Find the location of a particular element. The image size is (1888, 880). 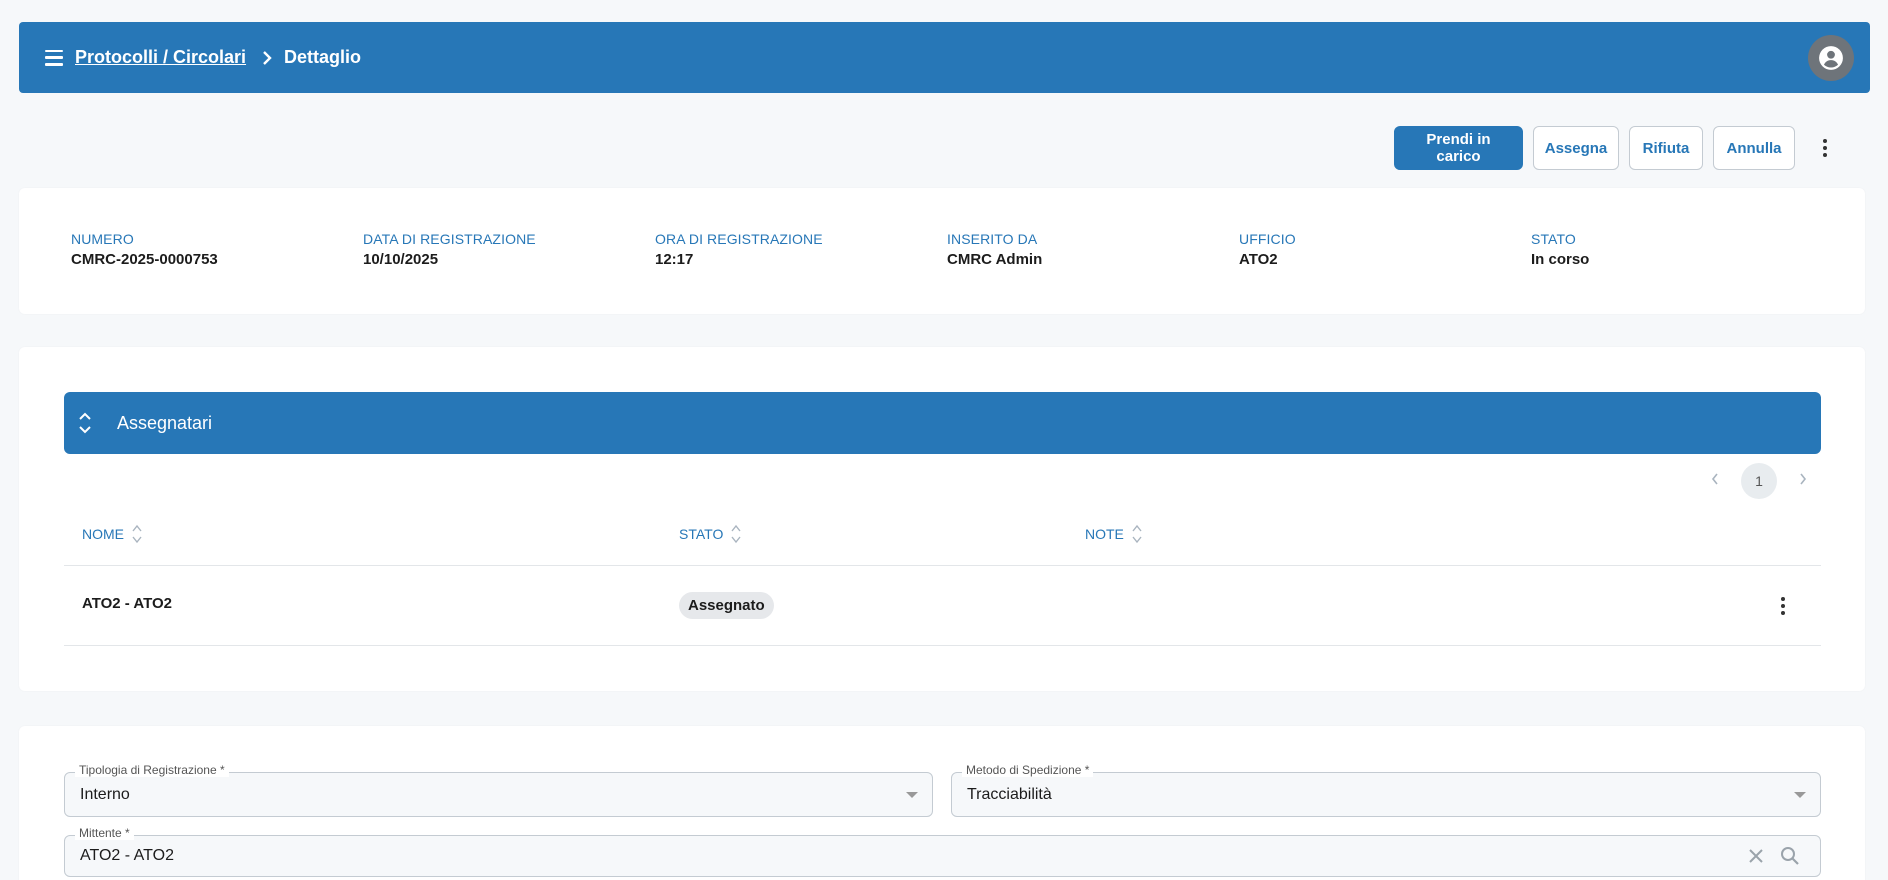

column-header-note: NOTE is located at coordinates (1113, 534).